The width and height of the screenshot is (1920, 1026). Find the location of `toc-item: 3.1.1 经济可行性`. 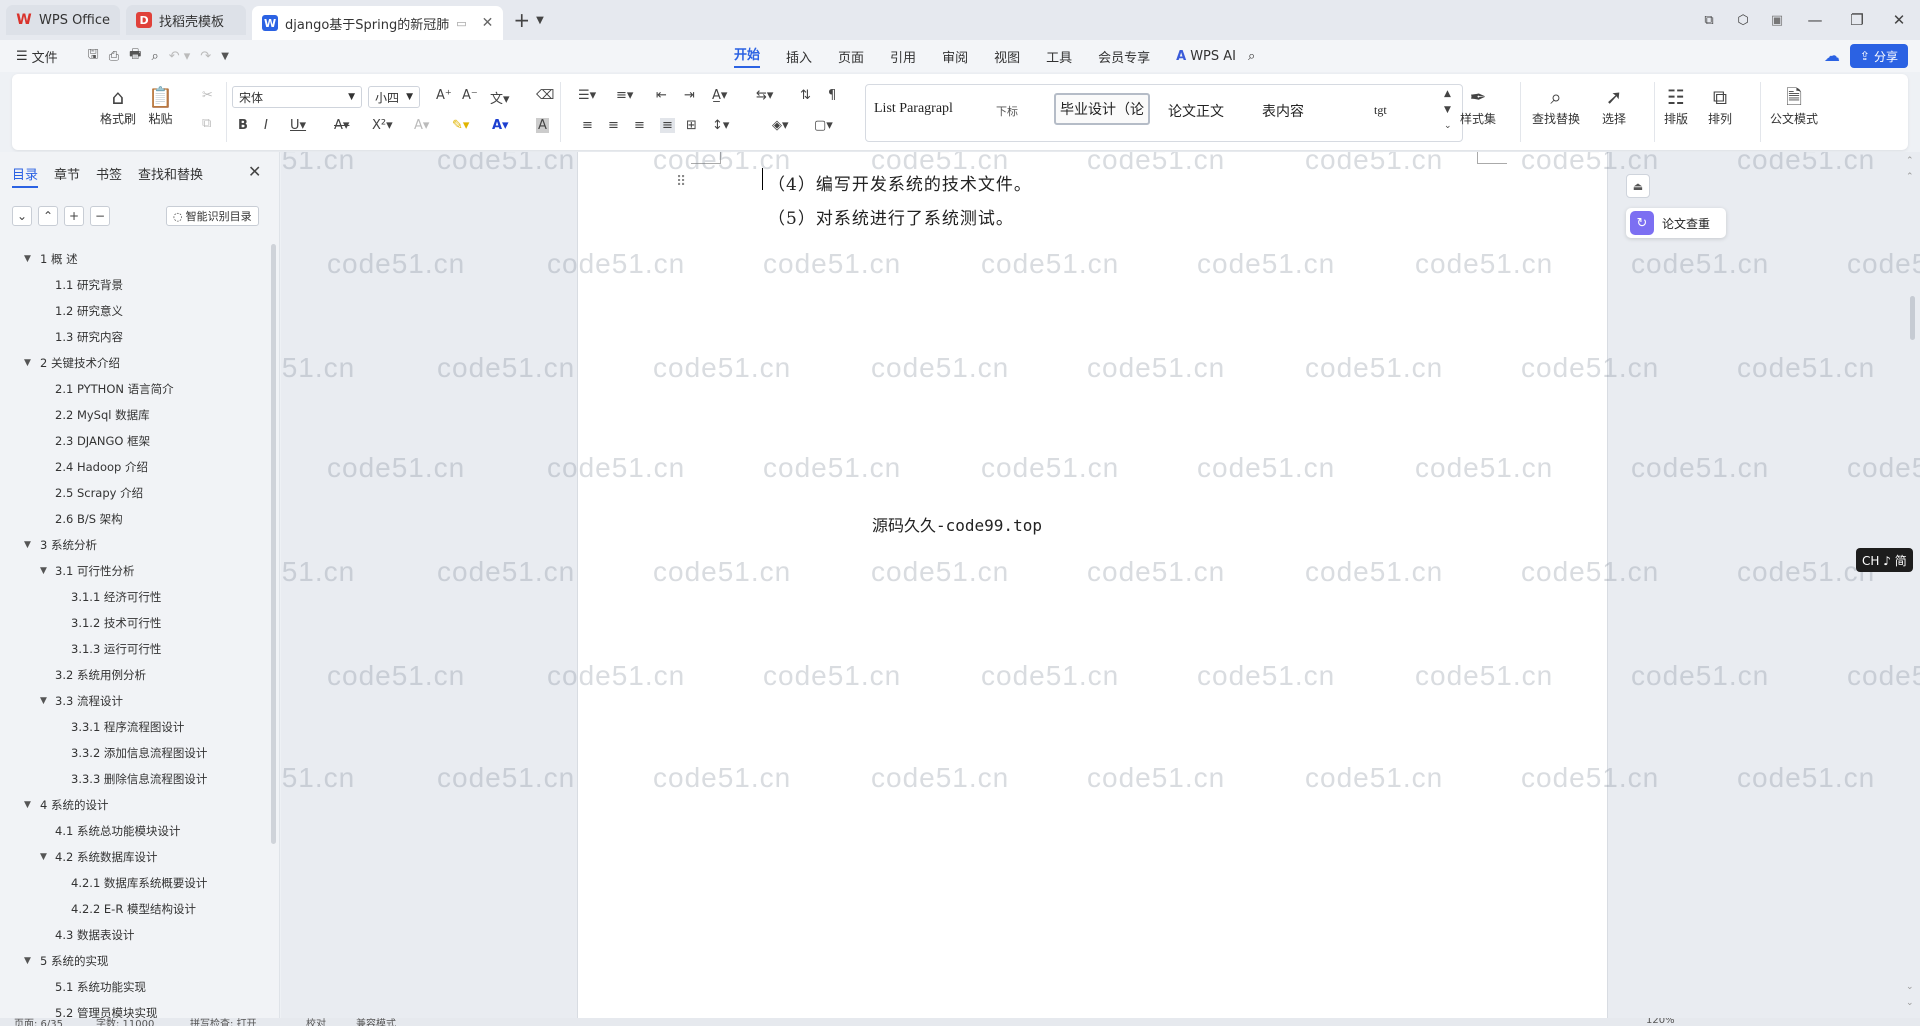

toc-item: 3.1.1 经济可行性 is located at coordinates (136, 597).